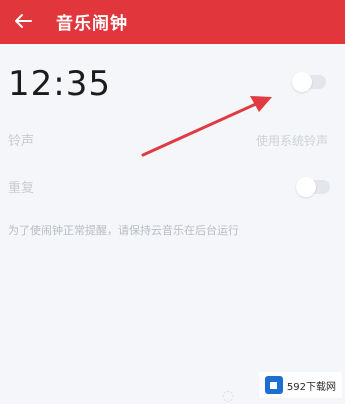  What do you see at coordinates (206, 126) in the screenshot?
I see `annotation-arrow` at bounding box center [206, 126].